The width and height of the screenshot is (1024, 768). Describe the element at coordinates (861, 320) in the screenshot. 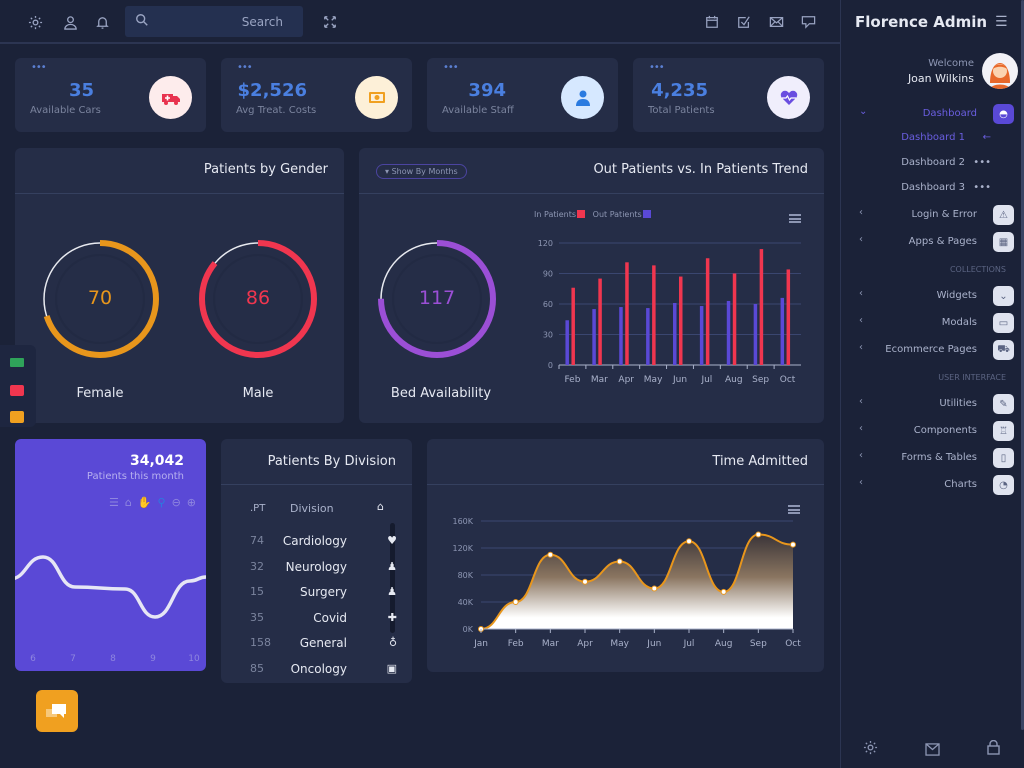

I see `chevron-left-icon: ‹` at that location.